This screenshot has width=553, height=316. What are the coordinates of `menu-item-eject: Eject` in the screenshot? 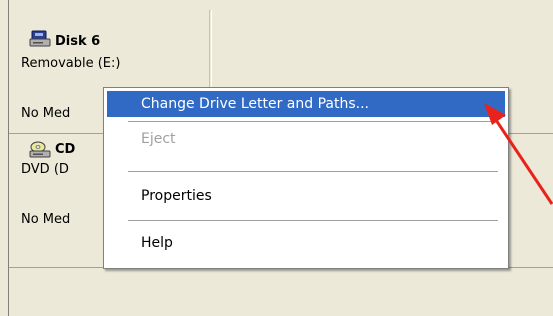 It's located at (158, 139).